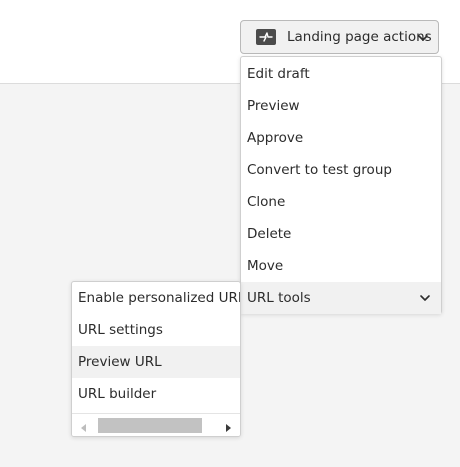  I want to click on menu-item-label: Delete, so click(269, 234).